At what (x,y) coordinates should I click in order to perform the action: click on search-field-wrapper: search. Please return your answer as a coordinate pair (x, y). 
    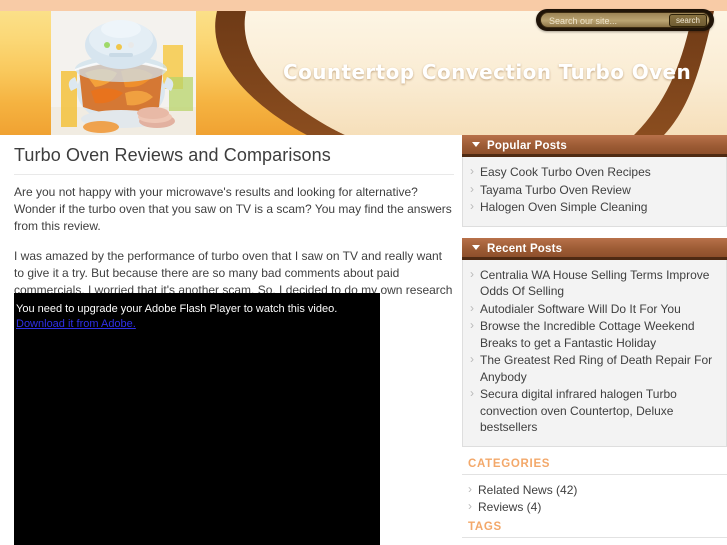
    Looking at the image, I should click on (625, 20).